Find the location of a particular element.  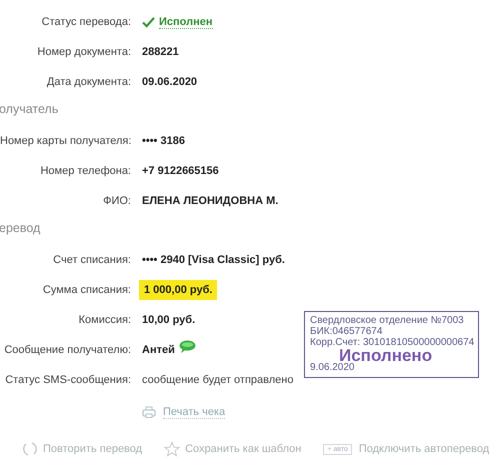

field-value: •••• 2940 [Visa Classic] руб. is located at coordinates (213, 260).